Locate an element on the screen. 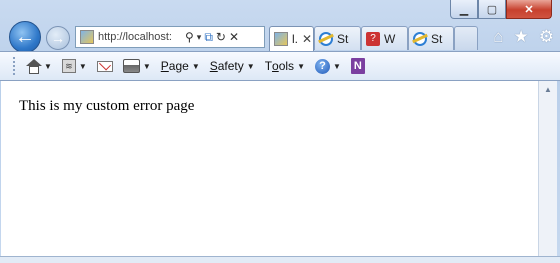  onenote-button: N is located at coordinates (357, 66).